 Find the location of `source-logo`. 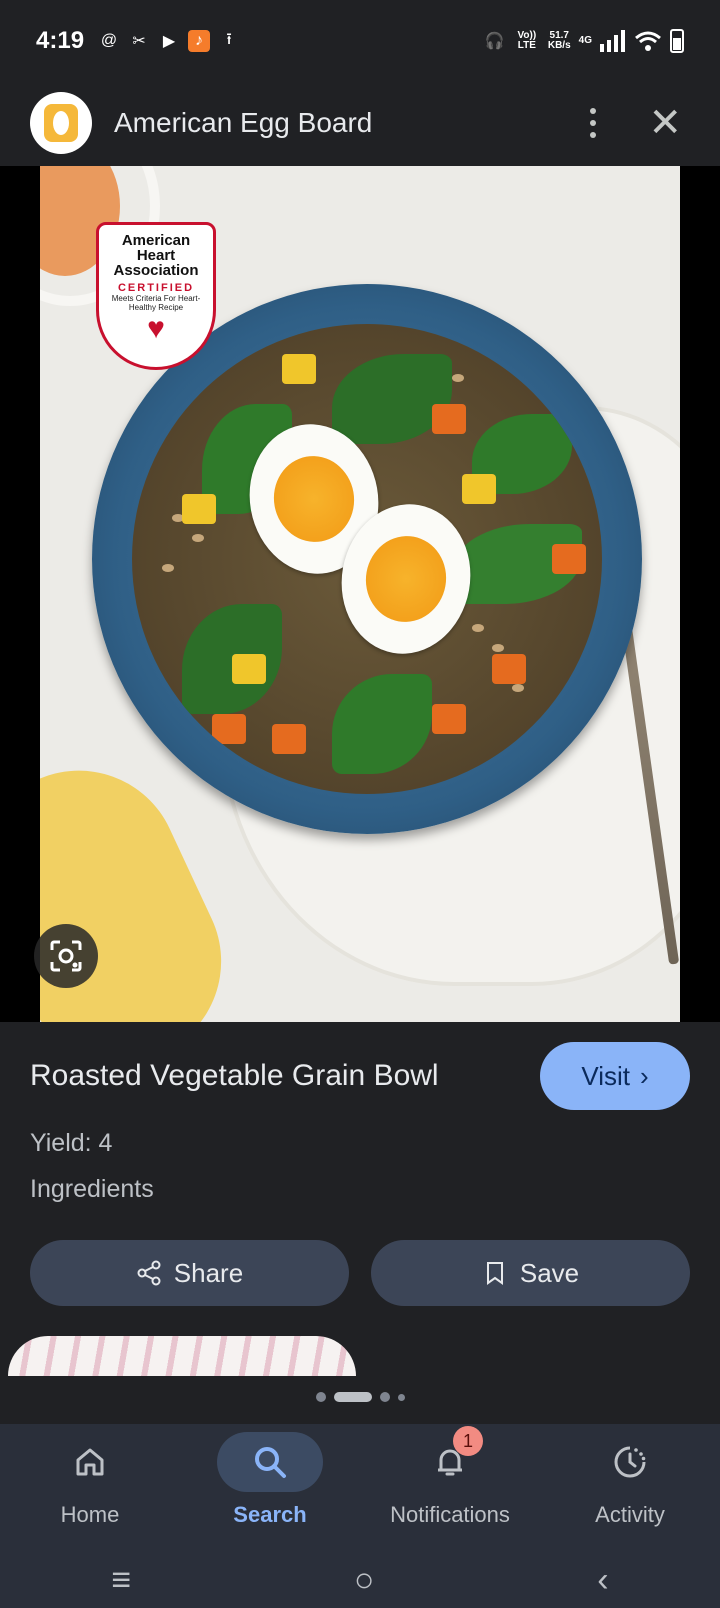

source-logo is located at coordinates (61, 123).